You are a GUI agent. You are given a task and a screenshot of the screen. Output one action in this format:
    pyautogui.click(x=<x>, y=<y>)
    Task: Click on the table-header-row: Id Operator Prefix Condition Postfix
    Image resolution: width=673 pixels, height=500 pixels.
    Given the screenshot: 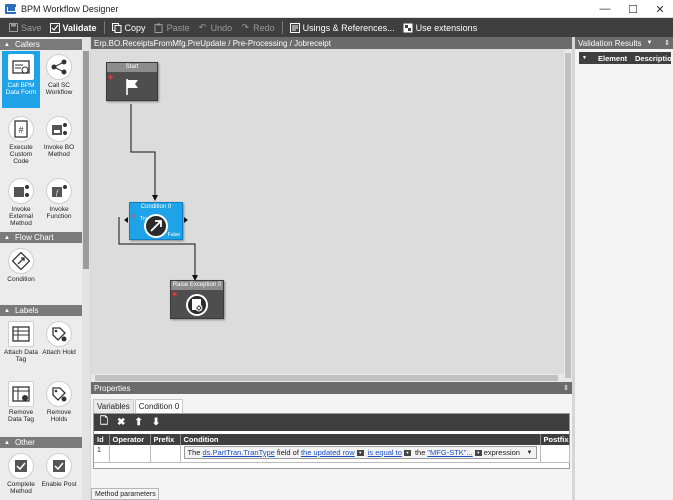 What is the action you would take?
    pyautogui.click(x=332, y=439)
    